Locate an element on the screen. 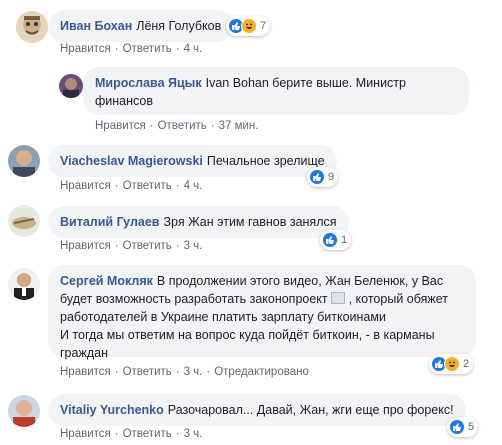 The image size is (502, 445). reaction-count: 9 is located at coordinates (331, 177).